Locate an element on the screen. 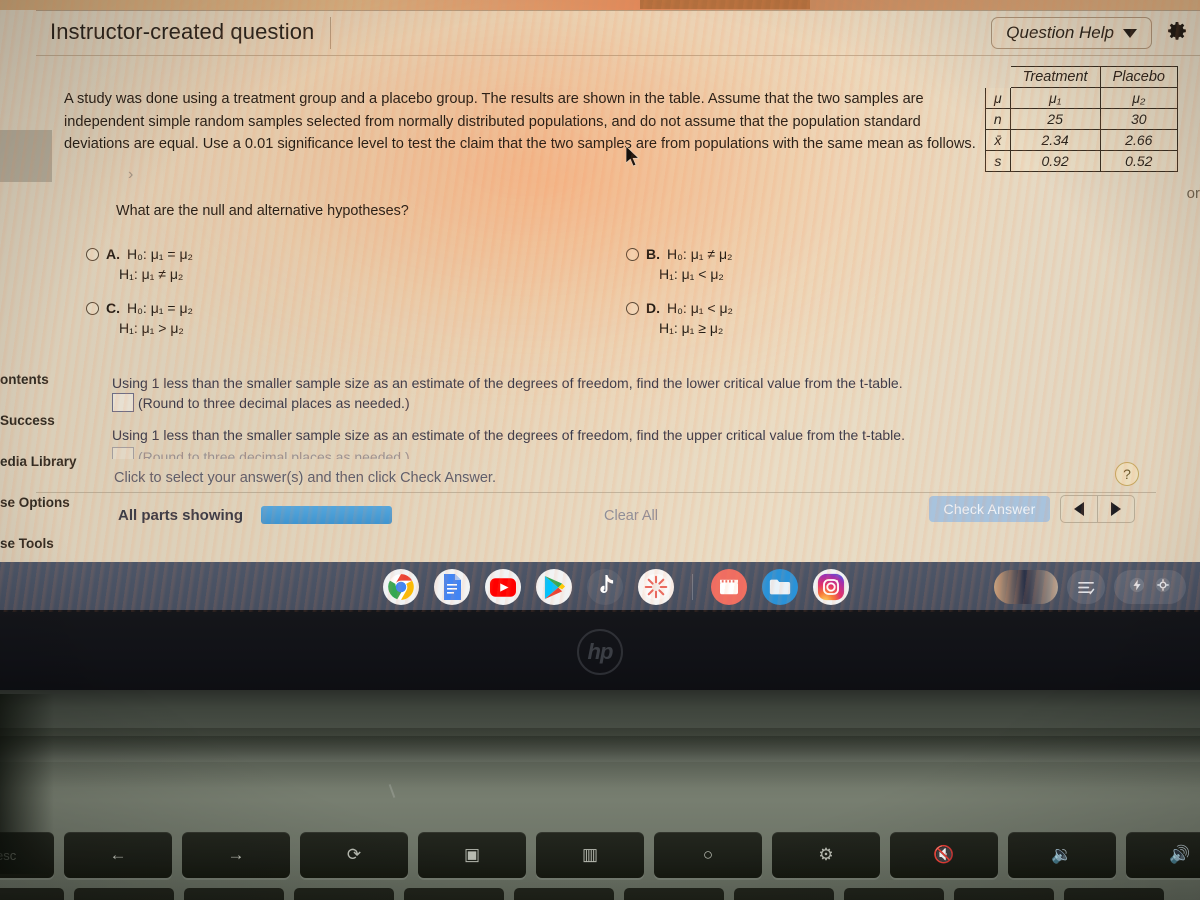 The height and width of the screenshot is (900, 1200). function-key-row: esc ← → ⟳ ▣ ▥ ○ ⚙ 🔇 🔉 🔊 is located at coordinates (600, 857).